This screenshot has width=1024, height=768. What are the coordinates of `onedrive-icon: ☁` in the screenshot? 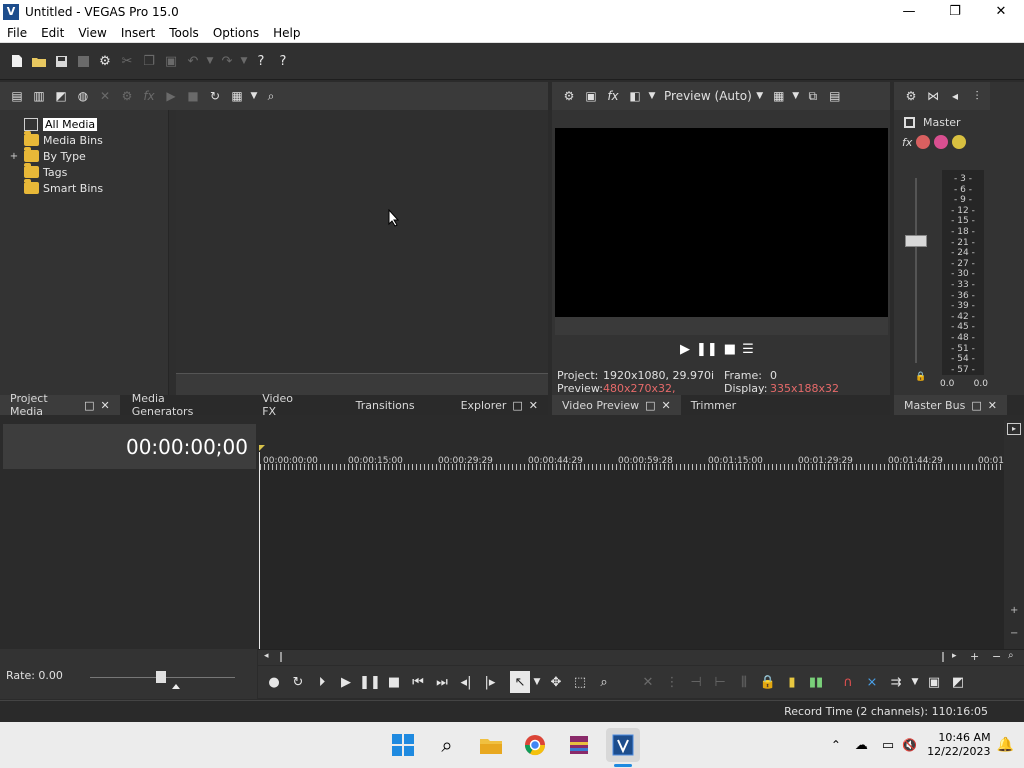 It's located at (861, 745).